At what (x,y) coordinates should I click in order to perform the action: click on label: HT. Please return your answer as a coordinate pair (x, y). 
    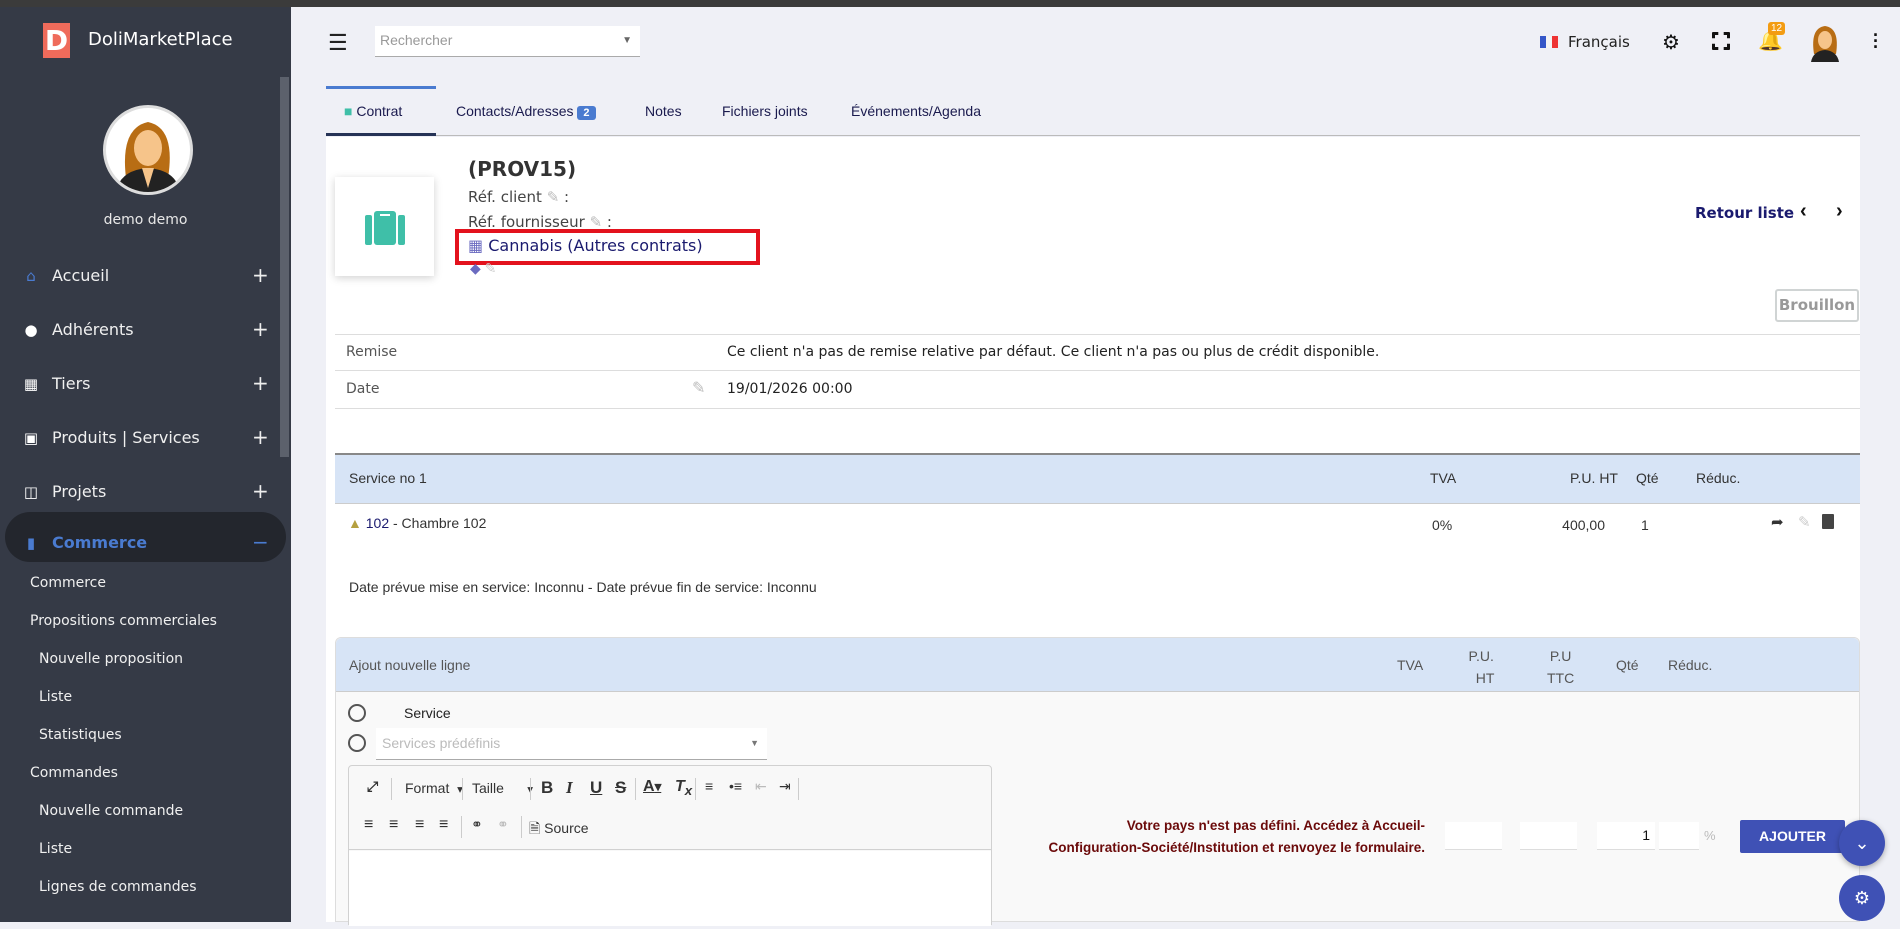
    Looking at the image, I should click on (1485, 678).